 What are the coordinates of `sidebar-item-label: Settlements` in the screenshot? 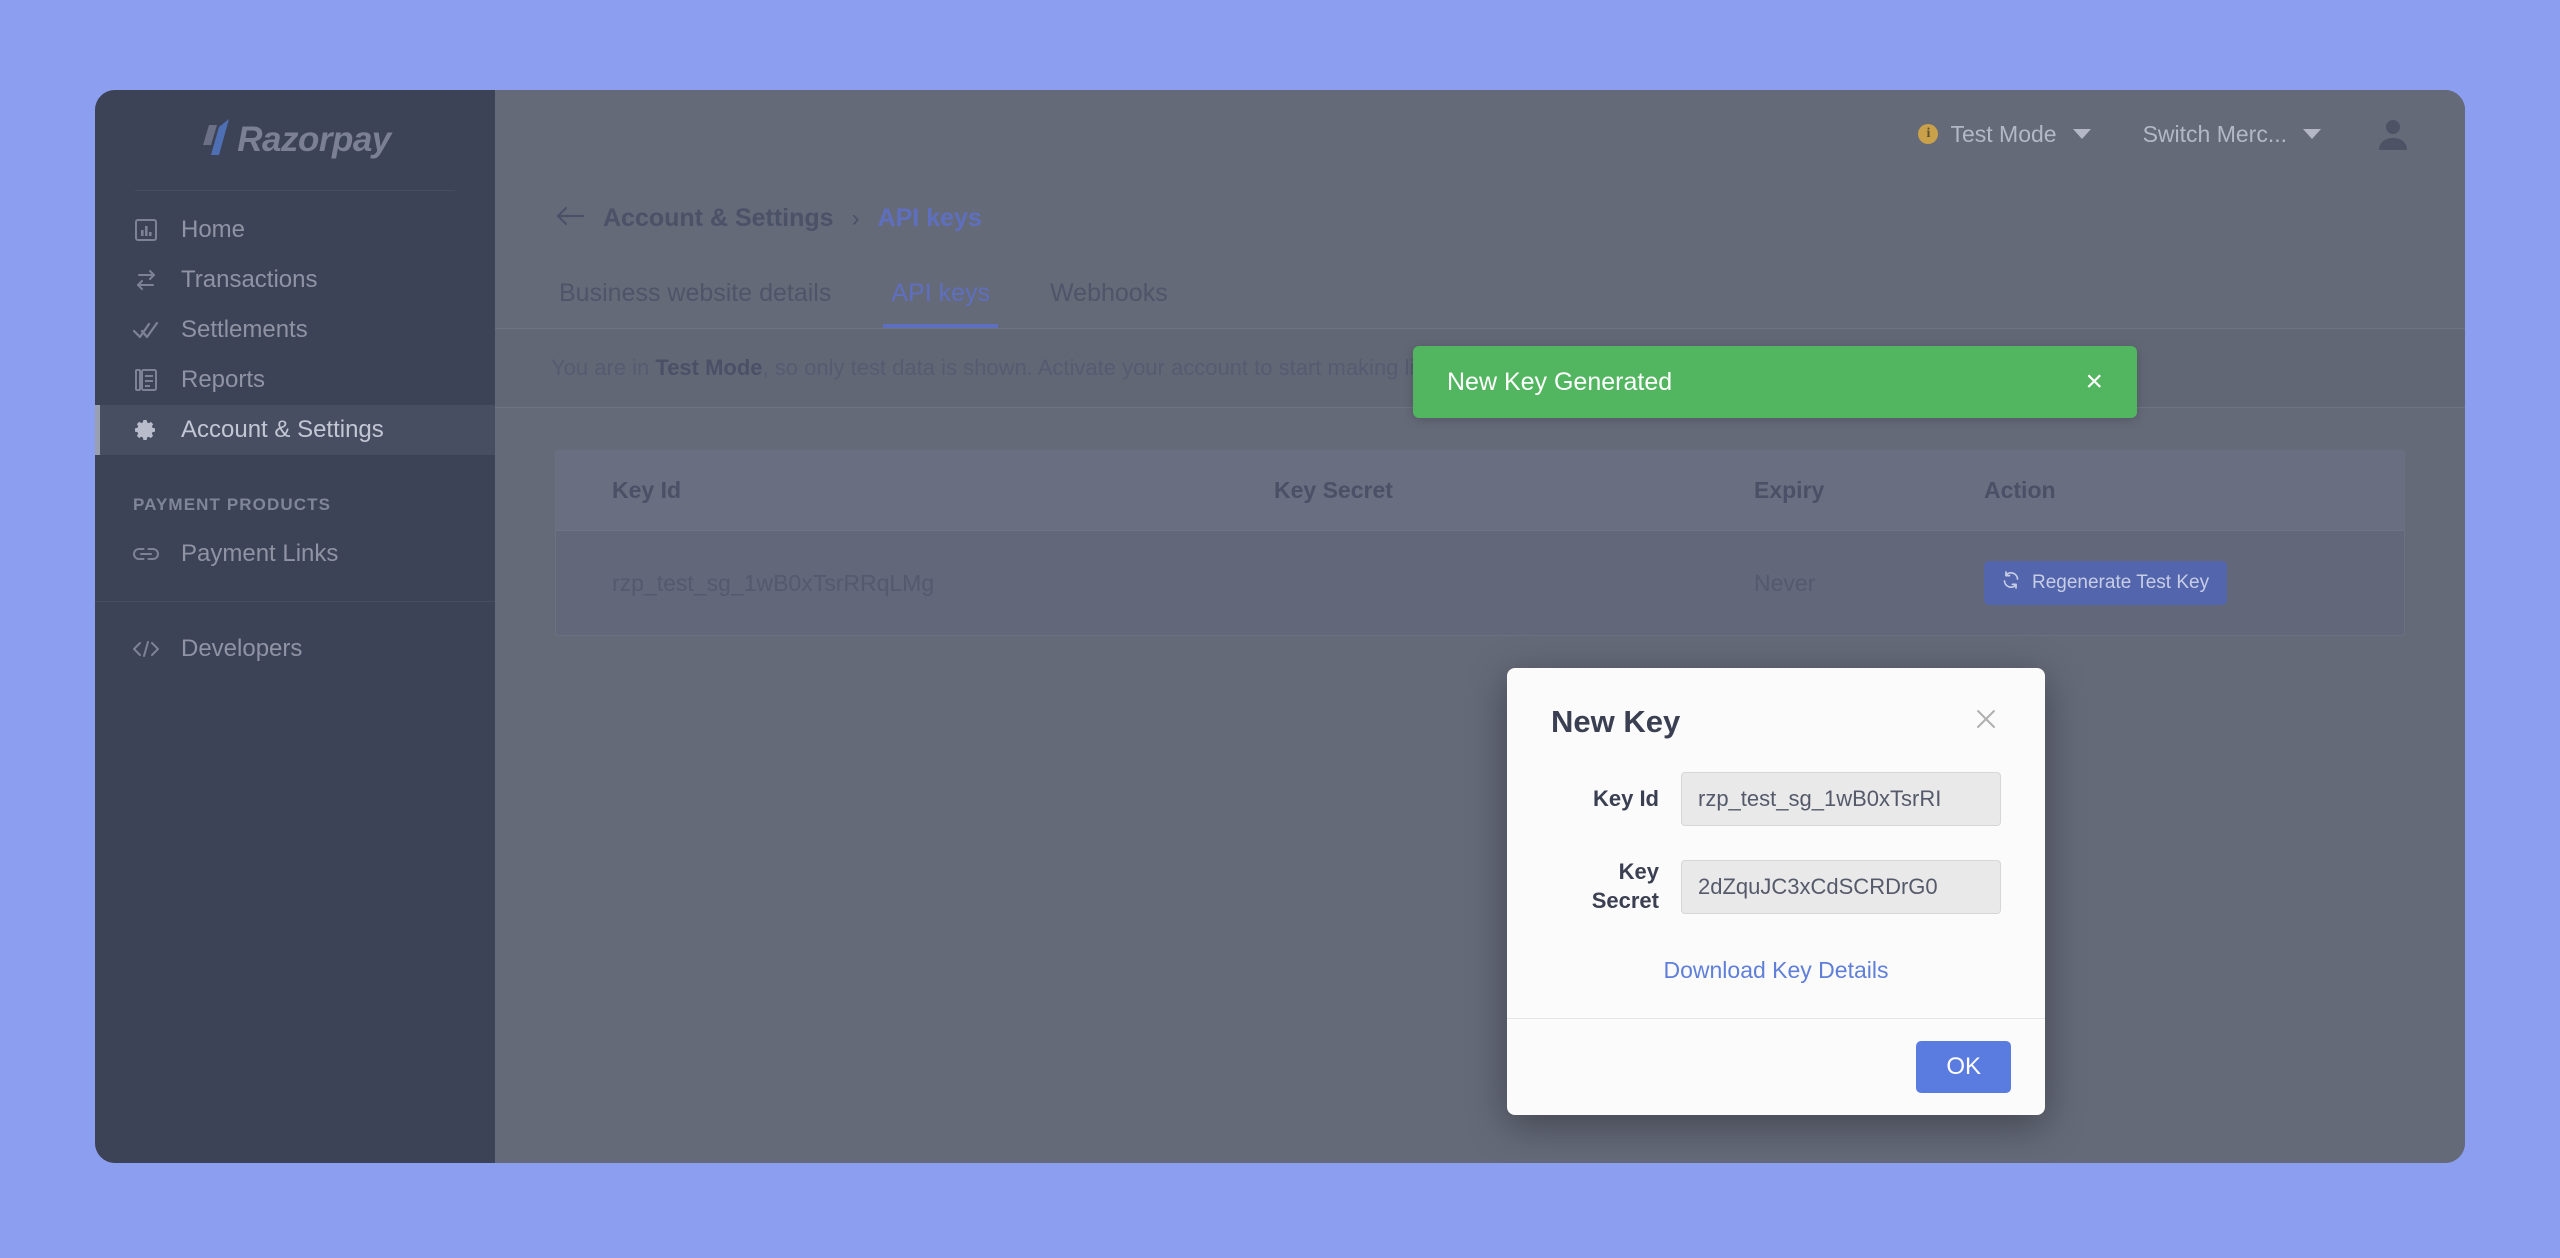 It's located at (244, 329).